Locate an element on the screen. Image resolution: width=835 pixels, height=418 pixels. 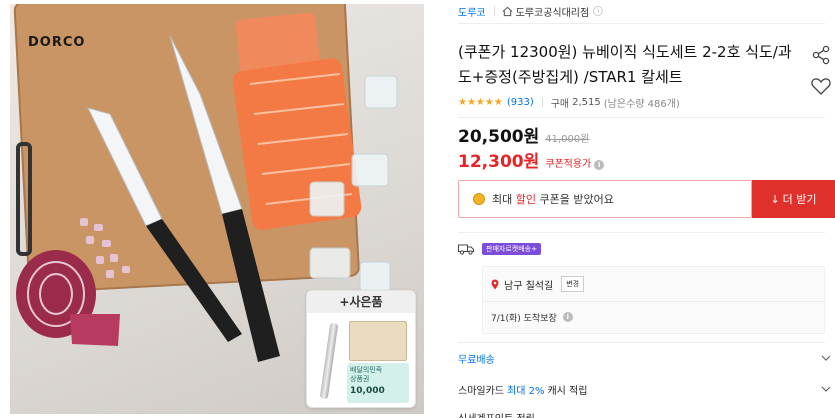
arrival-line: 7/1(화) 도착보장 i is located at coordinates (532, 317).